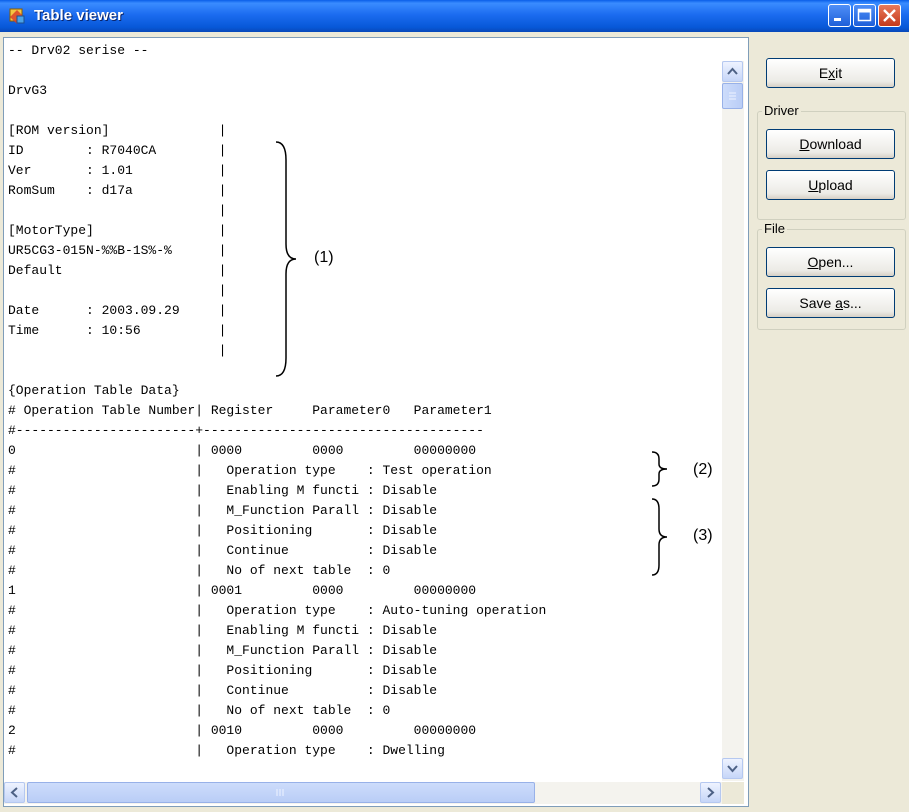 This screenshot has height=812, width=909. What do you see at coordinates (774, 228) in the screenshot?
I see `file-group-title: File` at bounding box center [774, 228].